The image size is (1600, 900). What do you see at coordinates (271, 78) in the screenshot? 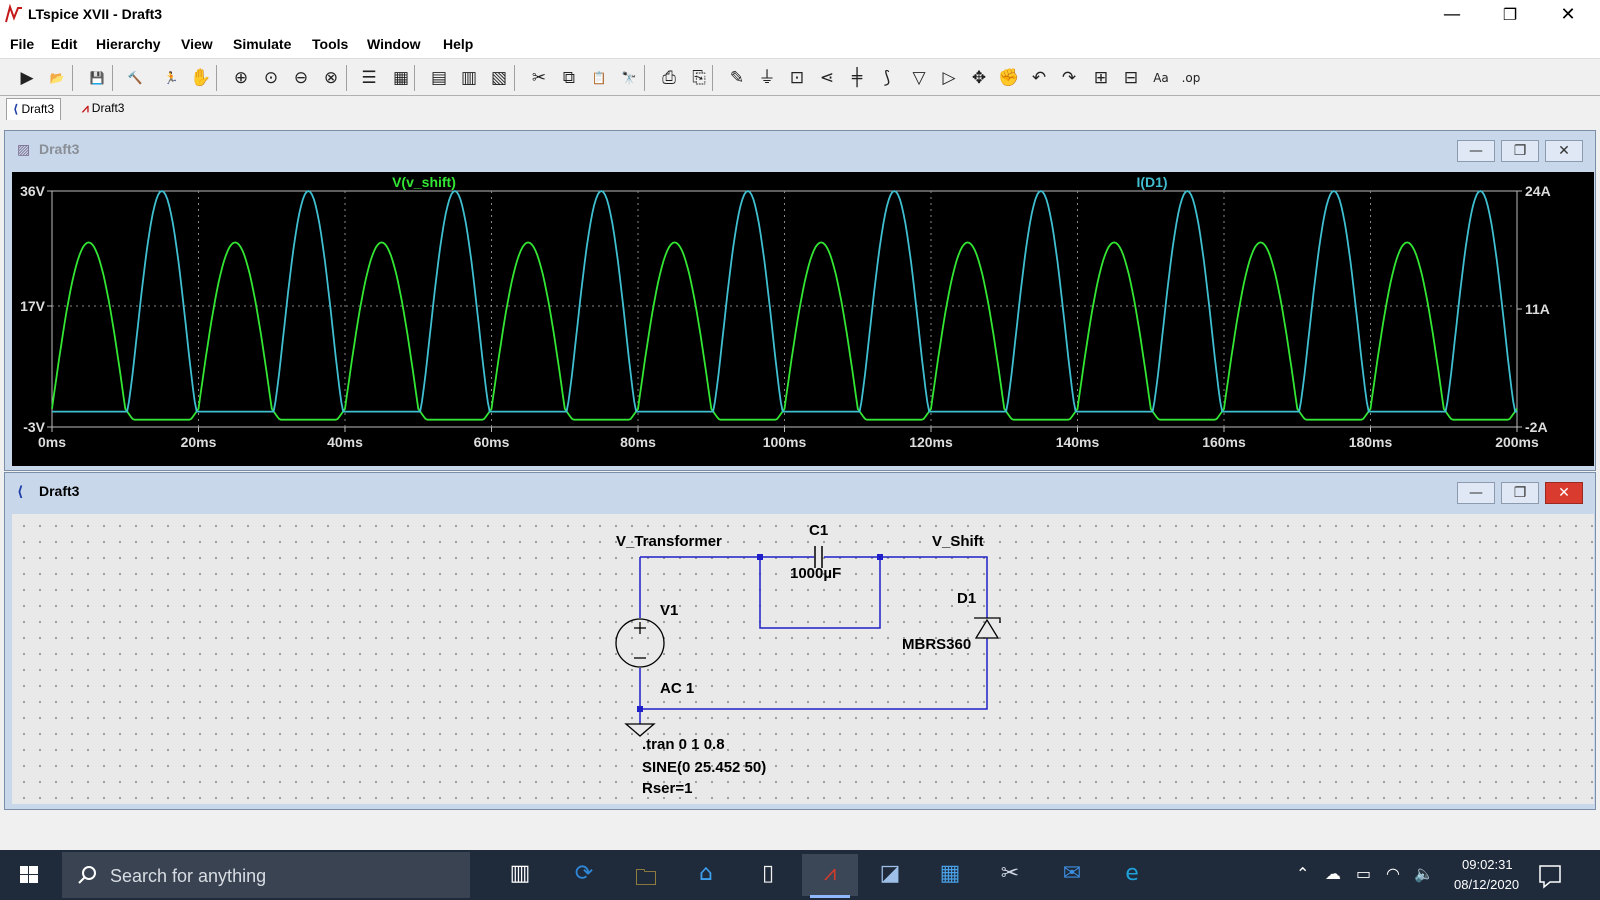
I see `zoom-full-icon: ⊙` at bounding box center [271, 78].